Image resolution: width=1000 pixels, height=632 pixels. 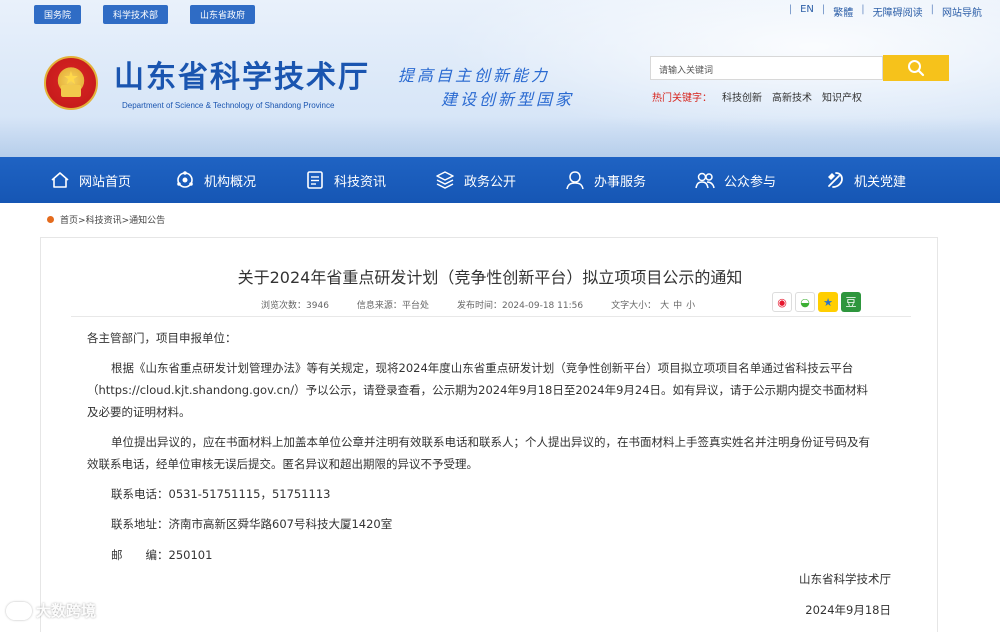 What do you see at coordinates (295, 306) in the screenshot?
I see `meta-views: 浏览次数：3946` at bounding box center [295, 306].